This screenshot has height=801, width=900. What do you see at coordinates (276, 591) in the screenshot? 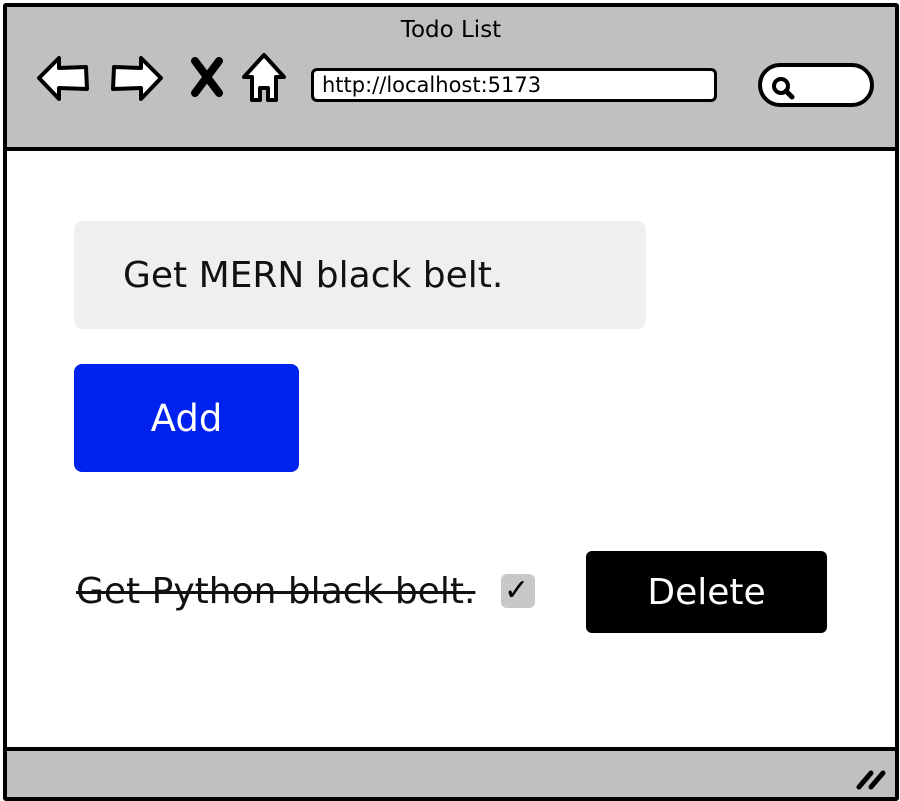
I see `todo-item-text: Get Python black belt.` at bounding box center [276, 591].